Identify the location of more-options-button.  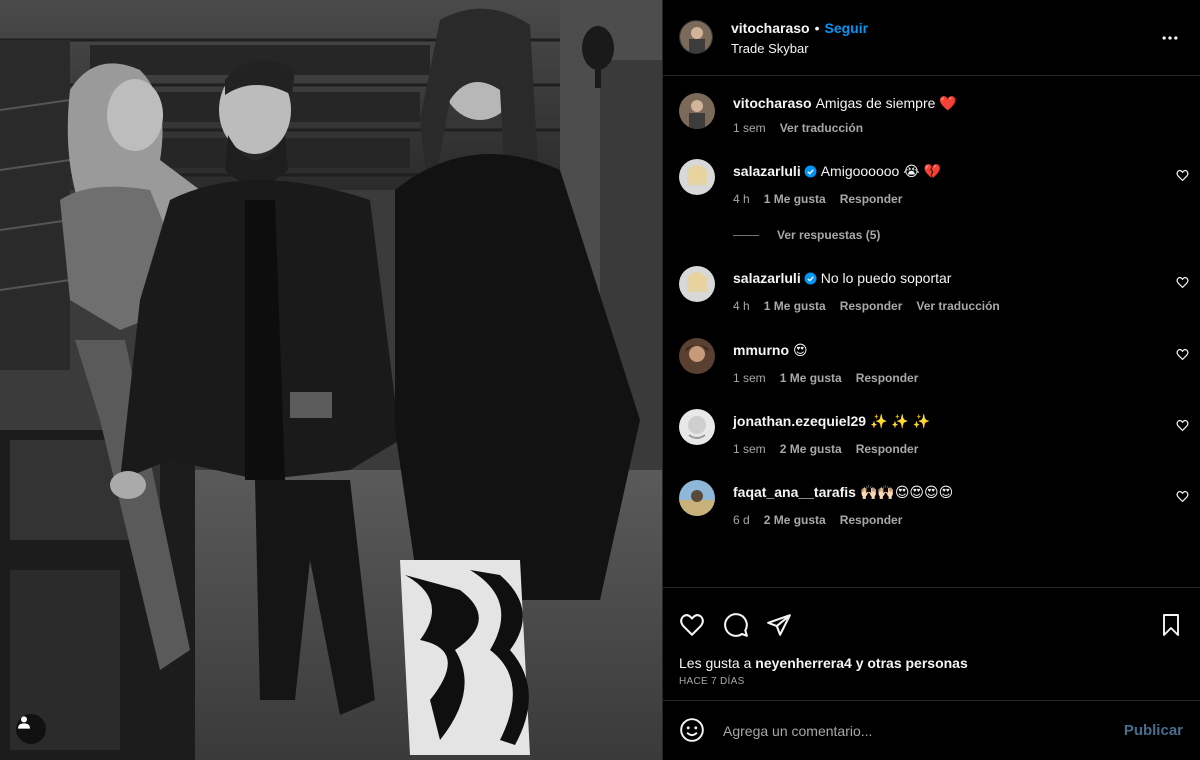
(1170, 40).